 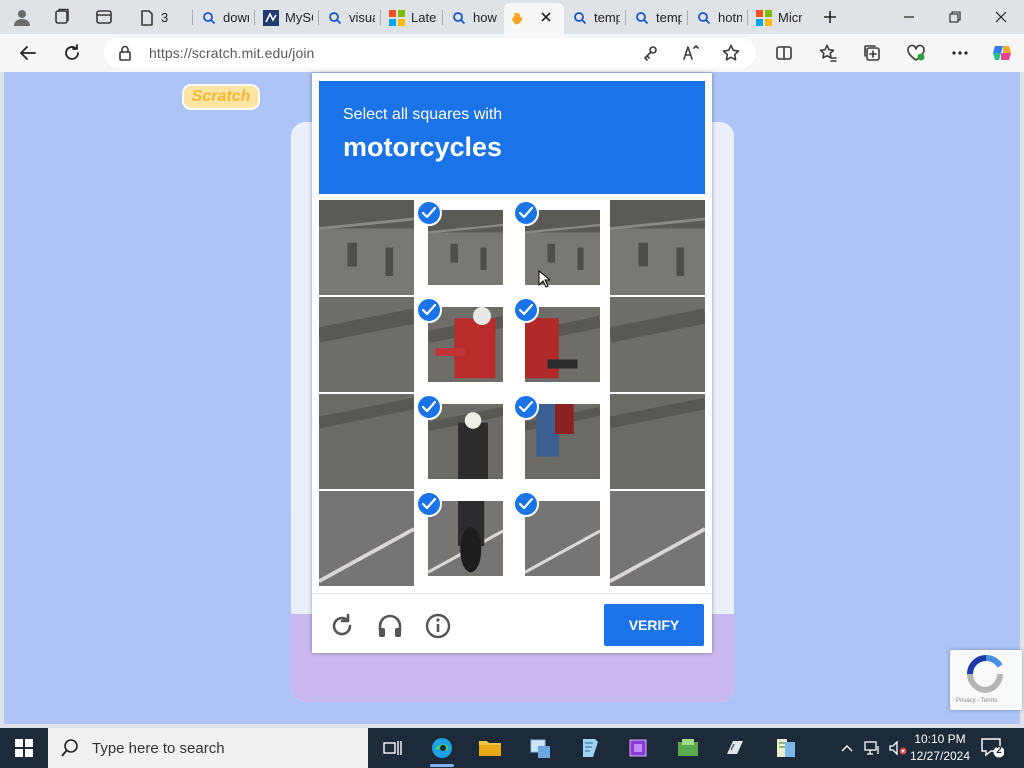 I want to click on captcha-tile-r3-c2, so click(x=463, y=441).